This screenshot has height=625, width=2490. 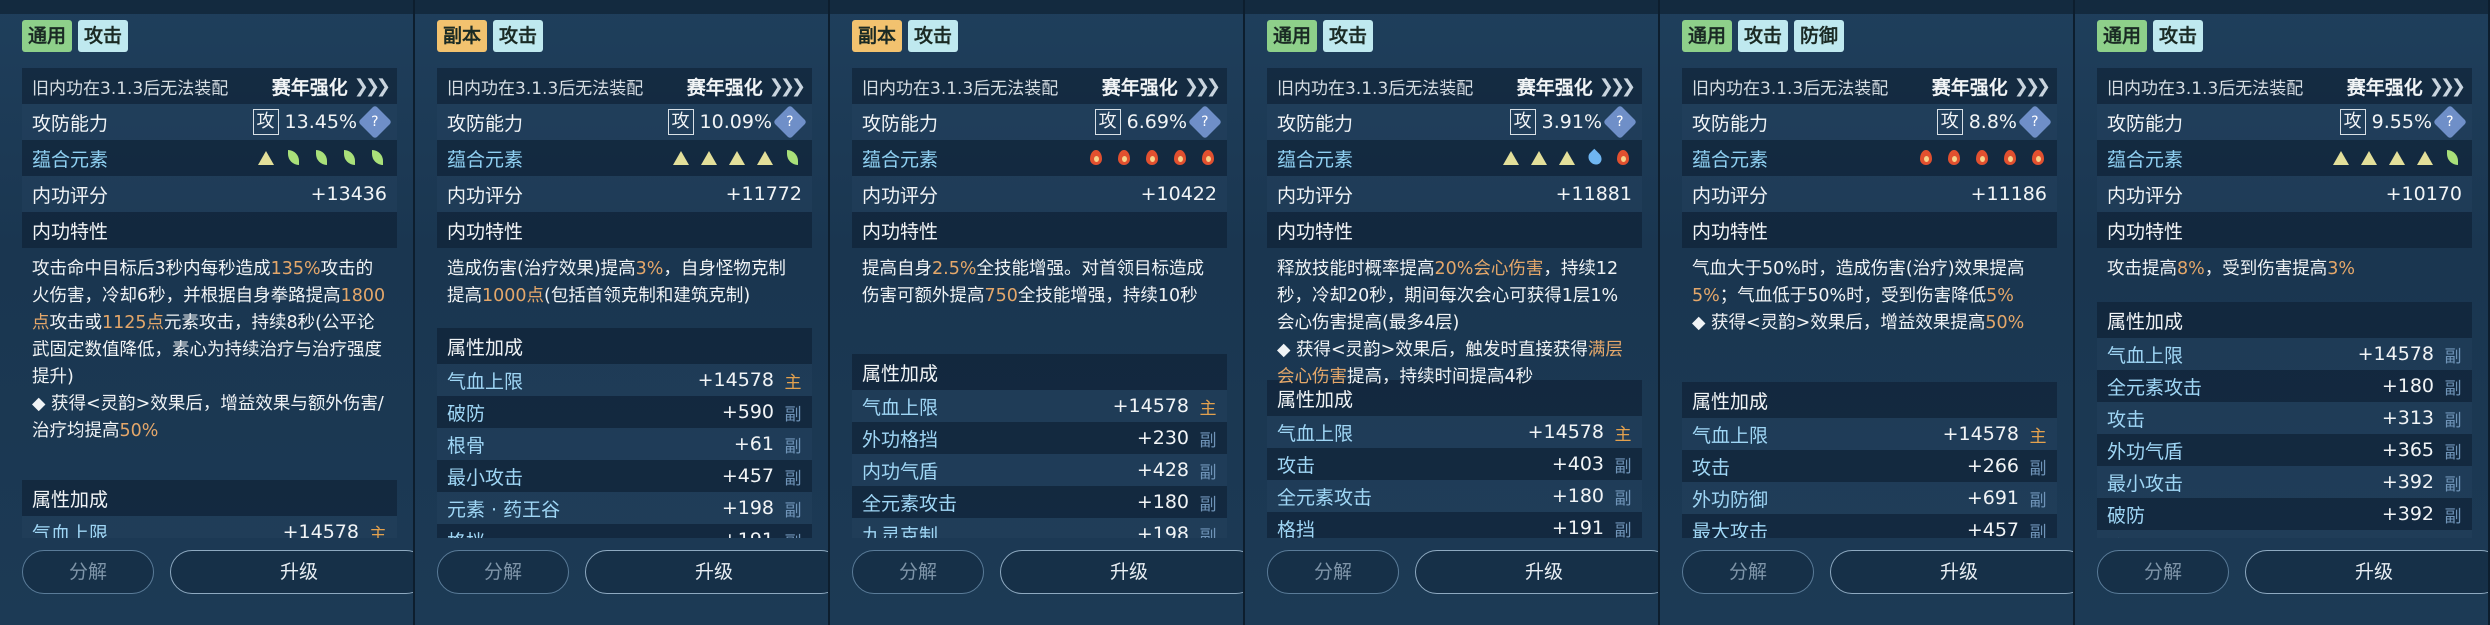 I want to click on stat-row: 外功防御 +691 副, so click(x=1869, y=498).